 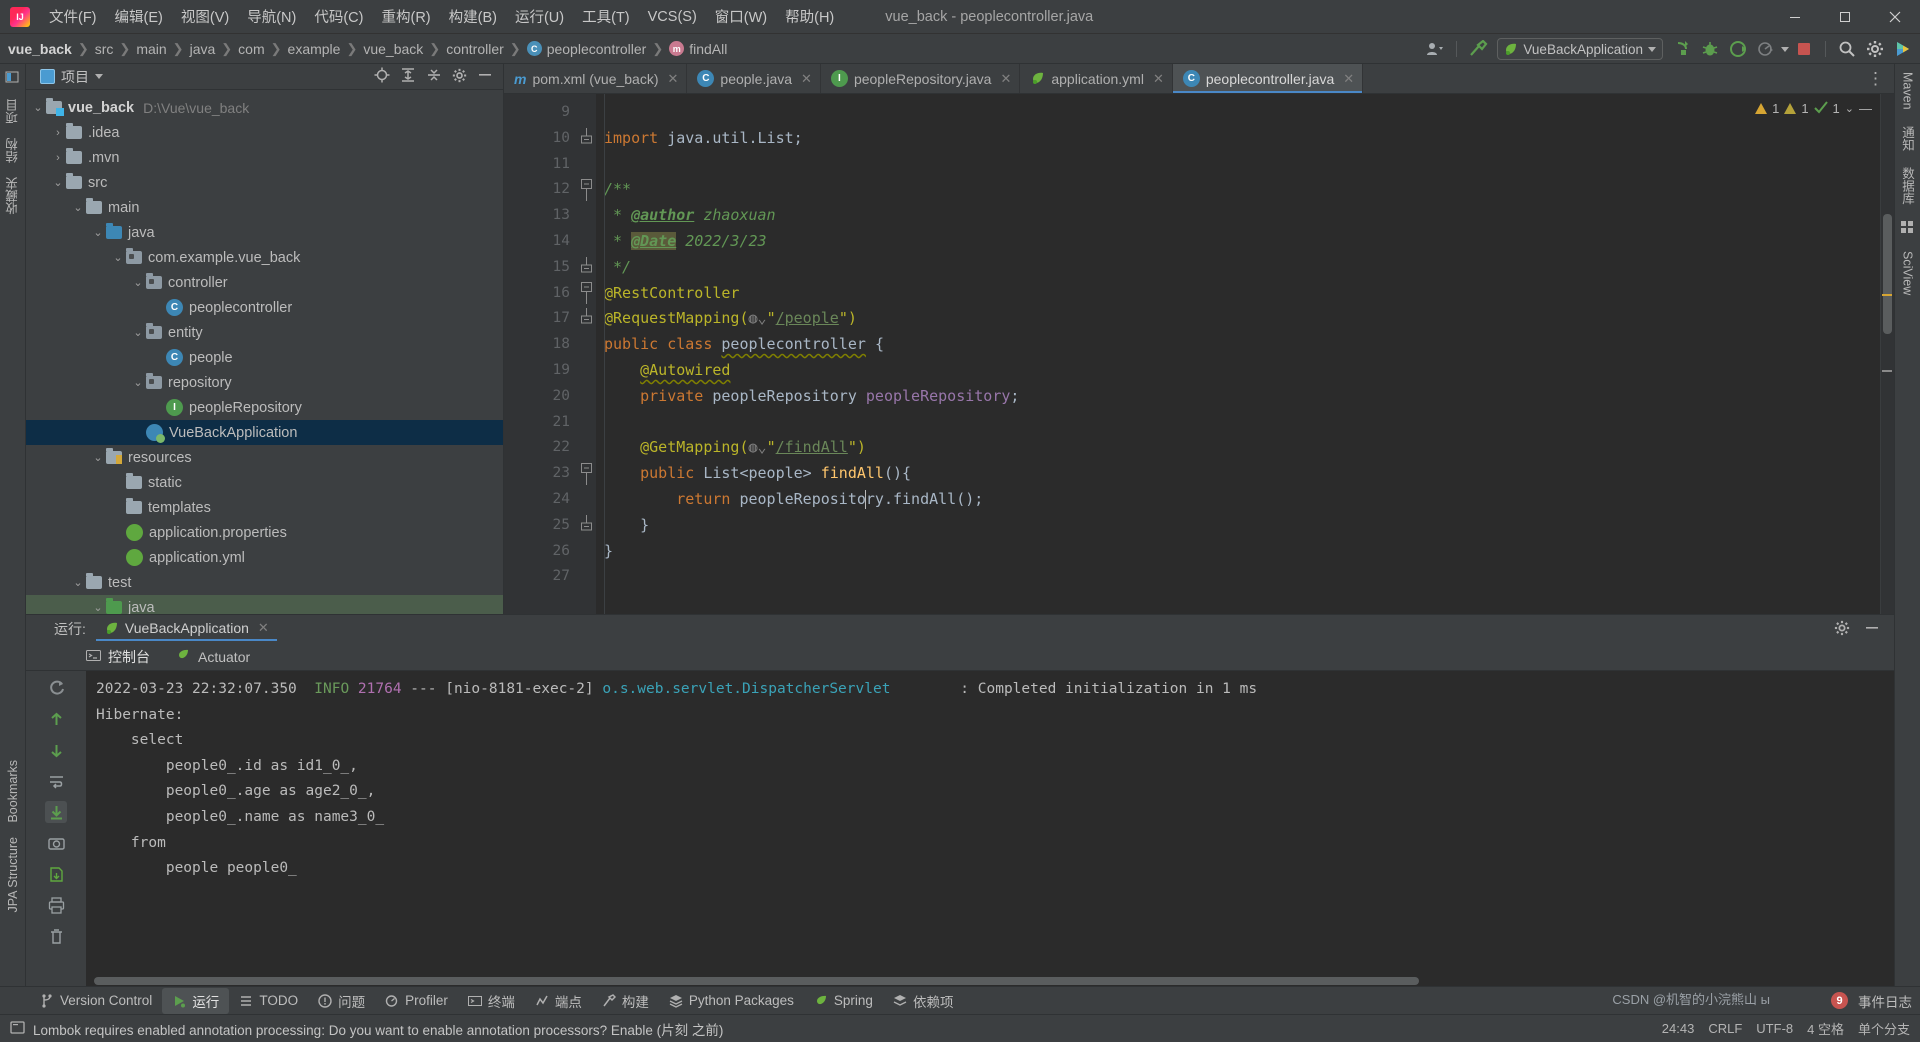 I want to click on file-encoding: UTF-8, so click(x=1774, y=1028).